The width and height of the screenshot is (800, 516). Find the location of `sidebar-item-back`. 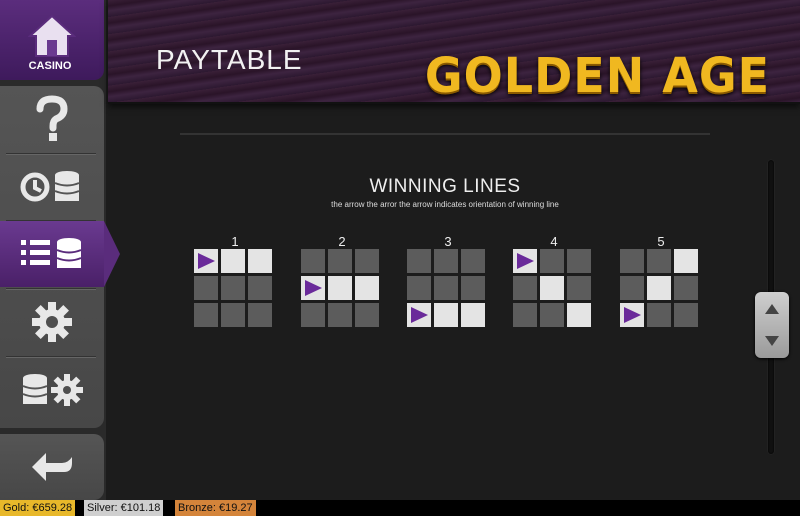

sidebar-item-back is located at coordinates (52, 467).